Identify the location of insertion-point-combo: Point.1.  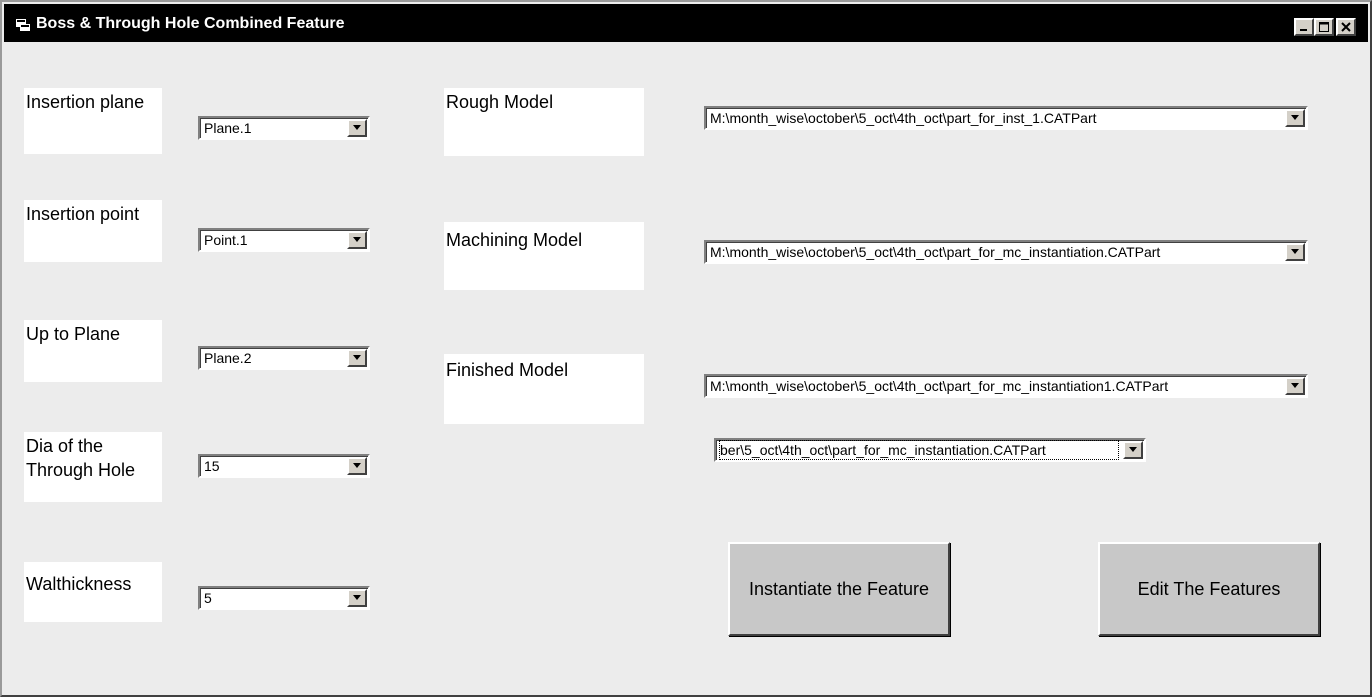
(284, 240).